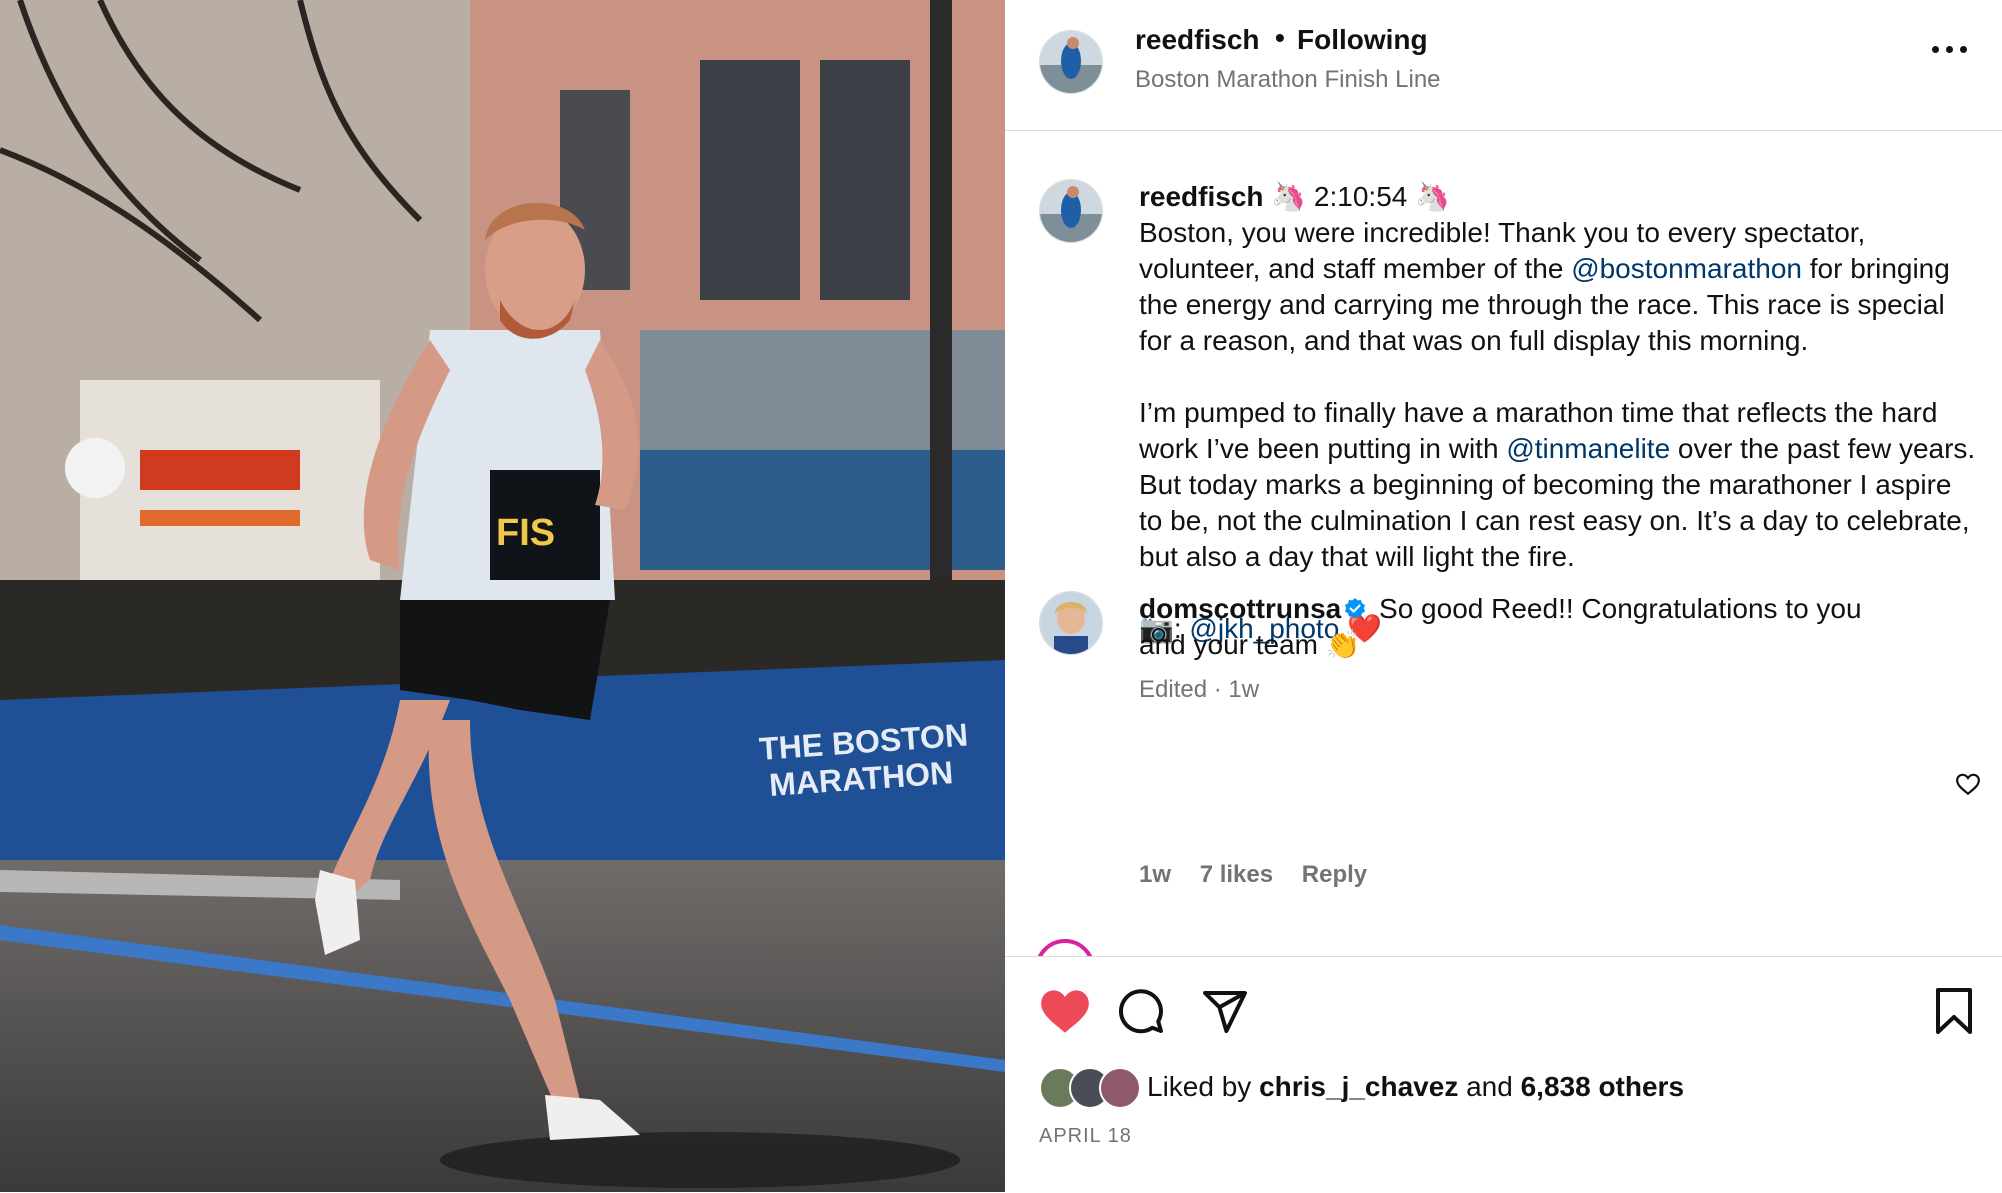  I want to click on mention-bostonmarathon: @bostonmarathon, so click(1686, 268).